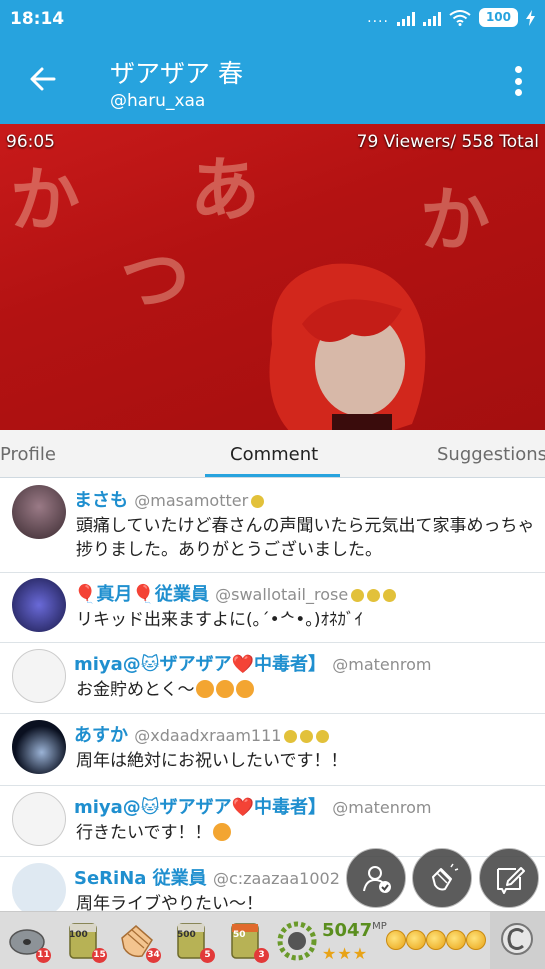 Image resolution: width=545 pixels, height=969 pixels. I want to click on background-pattern: あ, so click(225, 190).